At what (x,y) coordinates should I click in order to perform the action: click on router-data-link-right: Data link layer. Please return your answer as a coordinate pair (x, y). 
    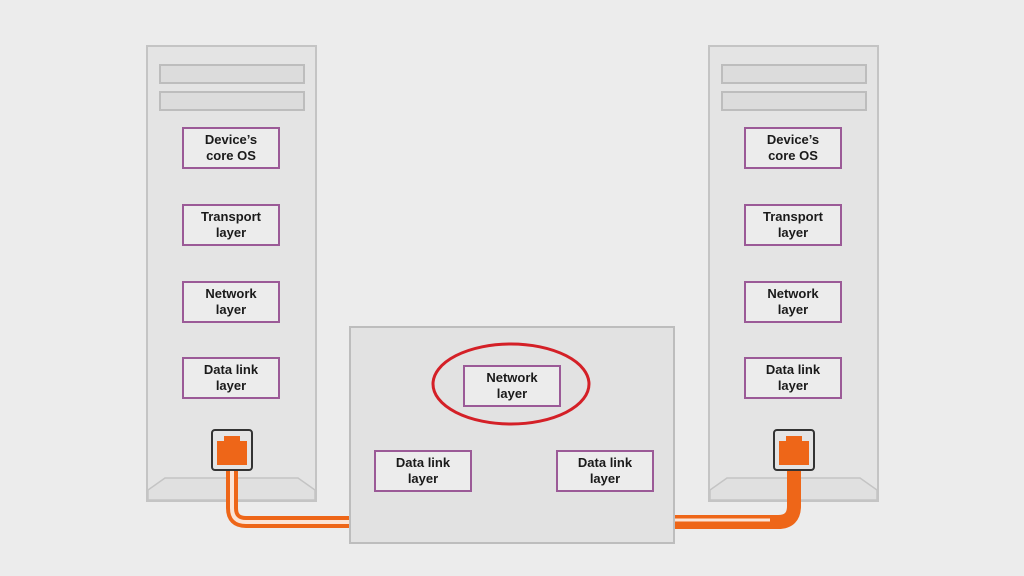
    Looking at the image, I should click on (605, 471).